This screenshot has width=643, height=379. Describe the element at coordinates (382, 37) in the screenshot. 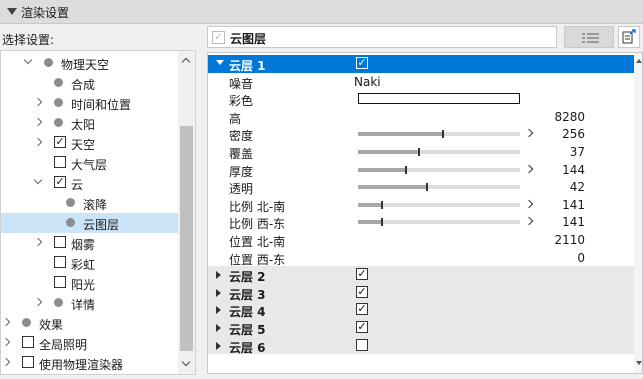

I see `layer-name-field: ✓ 云图层` at that location.